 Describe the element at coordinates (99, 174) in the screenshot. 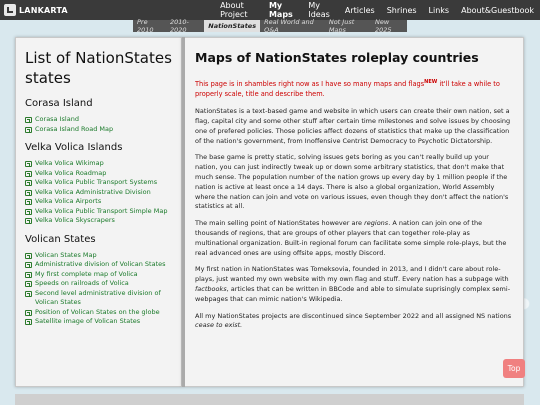

I see `map-link: Velka Volica Roadmap` at that location.